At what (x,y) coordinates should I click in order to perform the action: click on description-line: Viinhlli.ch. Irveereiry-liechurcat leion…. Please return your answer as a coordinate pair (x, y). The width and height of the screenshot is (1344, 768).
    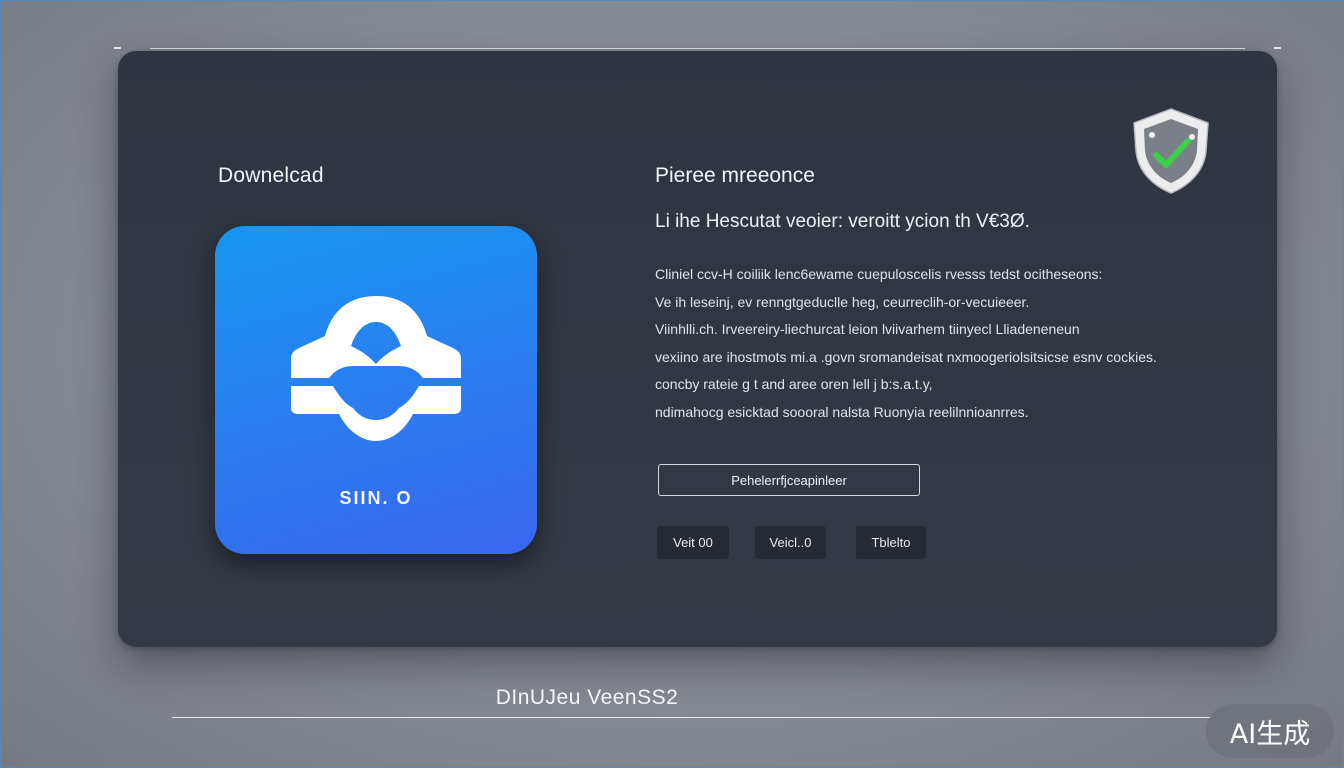
    Looking at the image, I should click on (867, 329).